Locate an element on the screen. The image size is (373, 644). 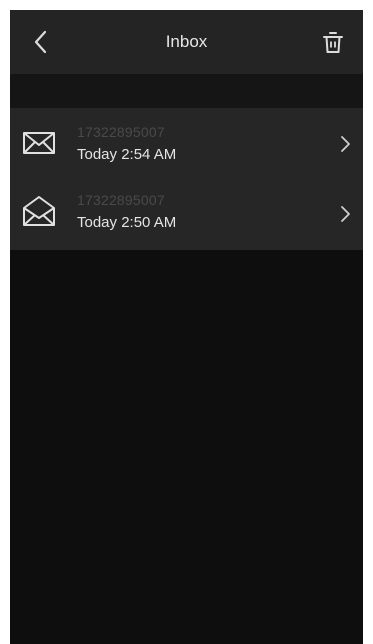
back-button is located at coordinates (42, 42).